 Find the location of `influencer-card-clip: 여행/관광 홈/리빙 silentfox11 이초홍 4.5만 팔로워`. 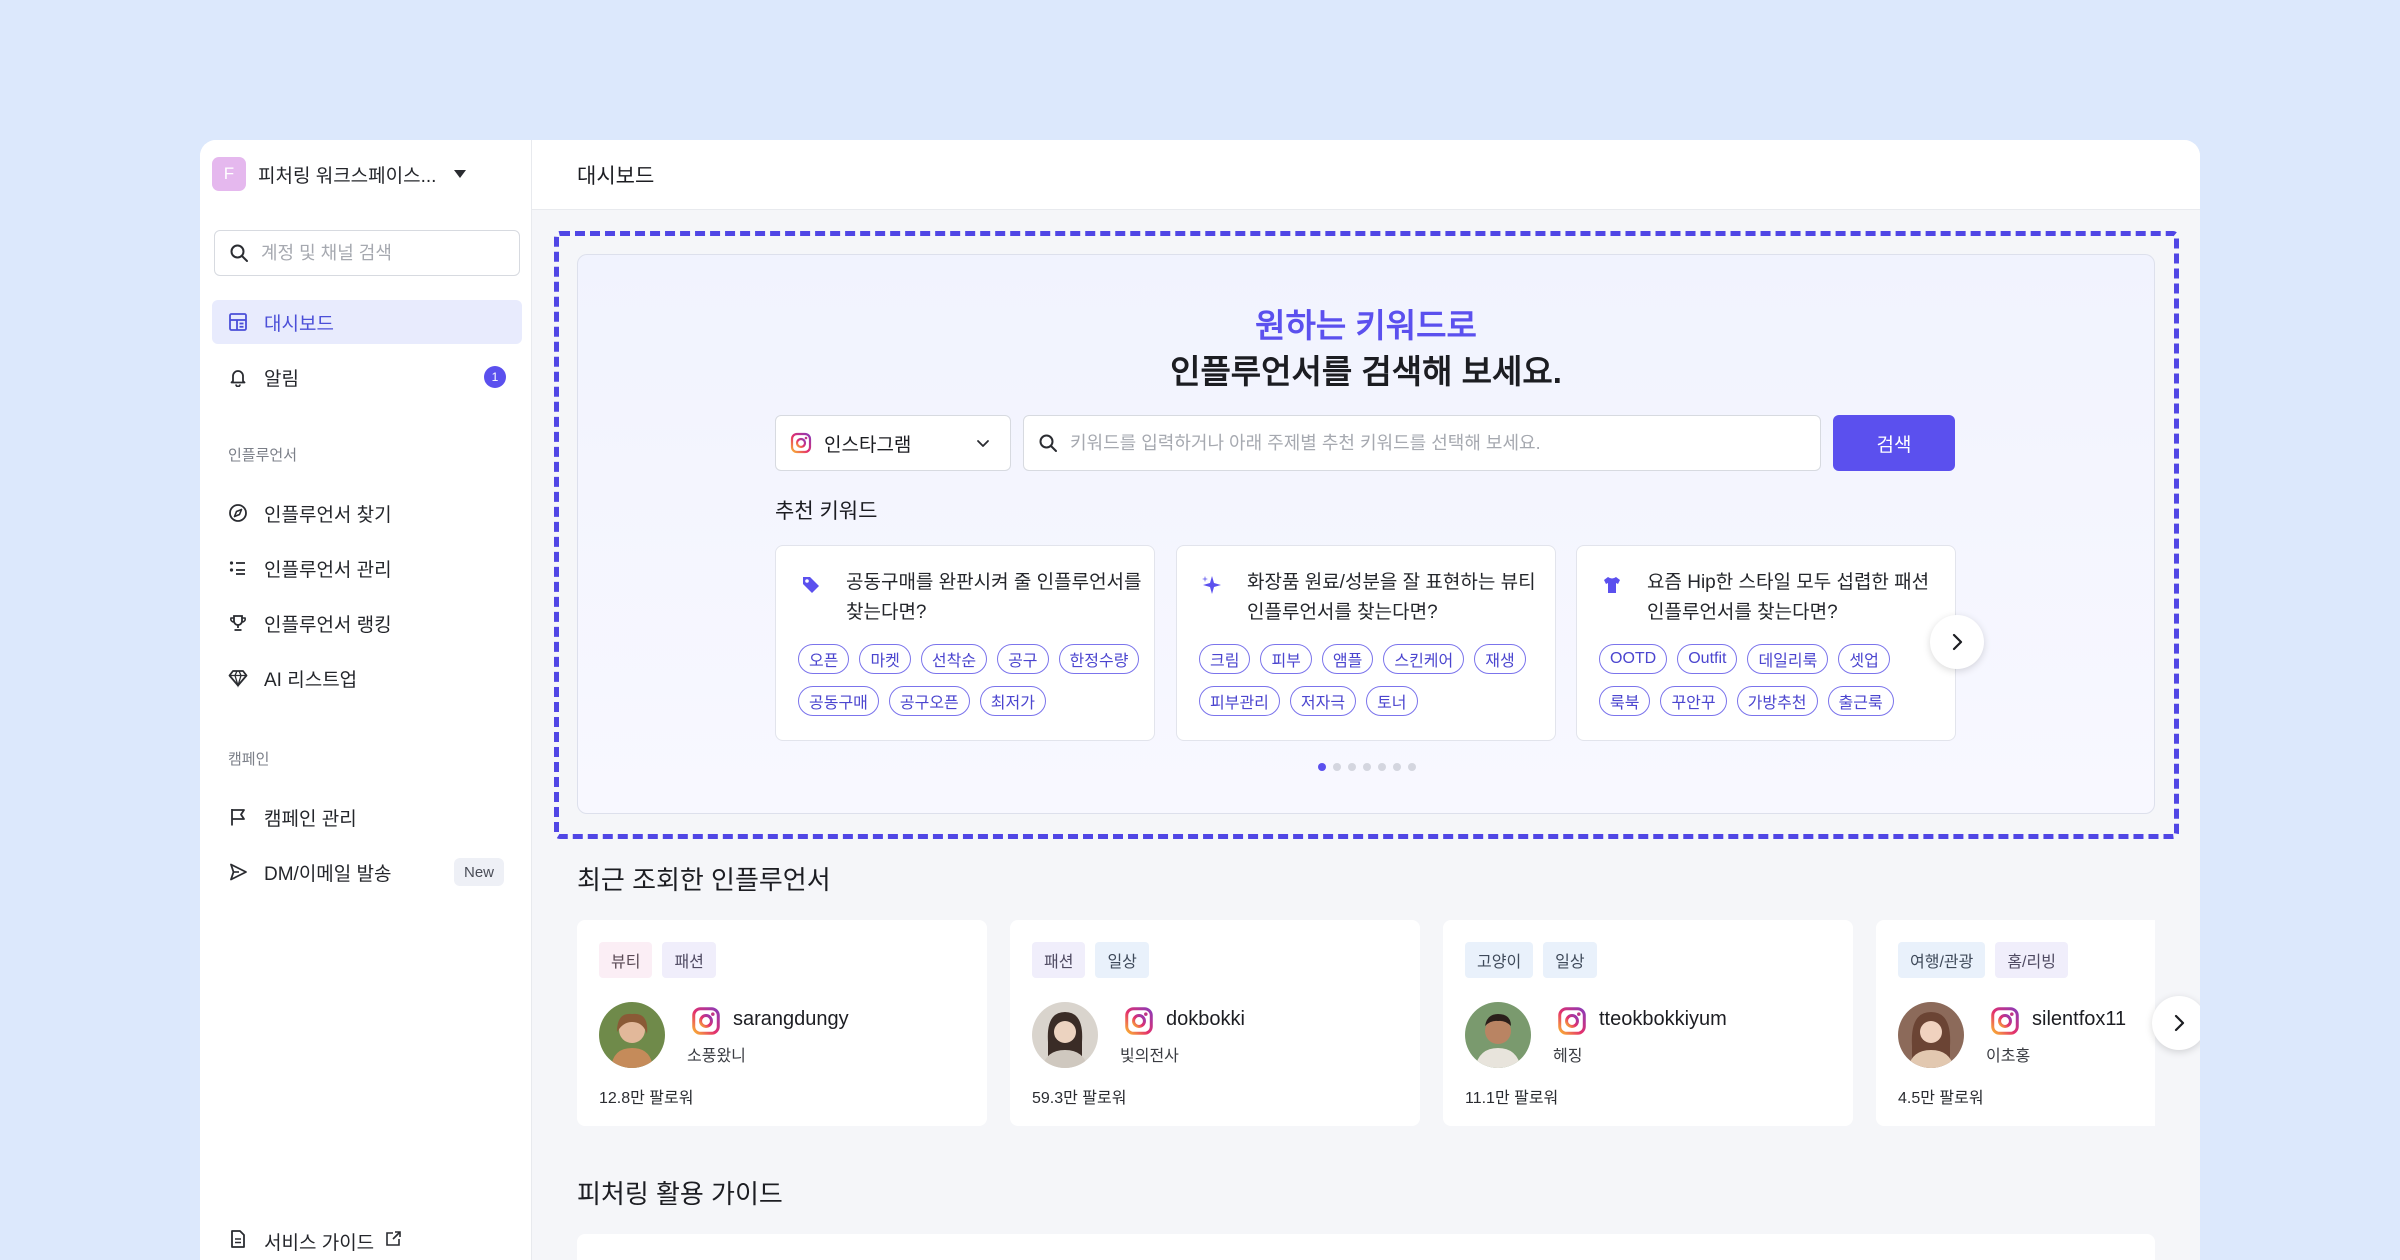

influencer-card-clip: 여행/관광 홈/리빙 silentfox11 이초홍 4.5만 팔로워 is located at coordinates (2015, 1023).